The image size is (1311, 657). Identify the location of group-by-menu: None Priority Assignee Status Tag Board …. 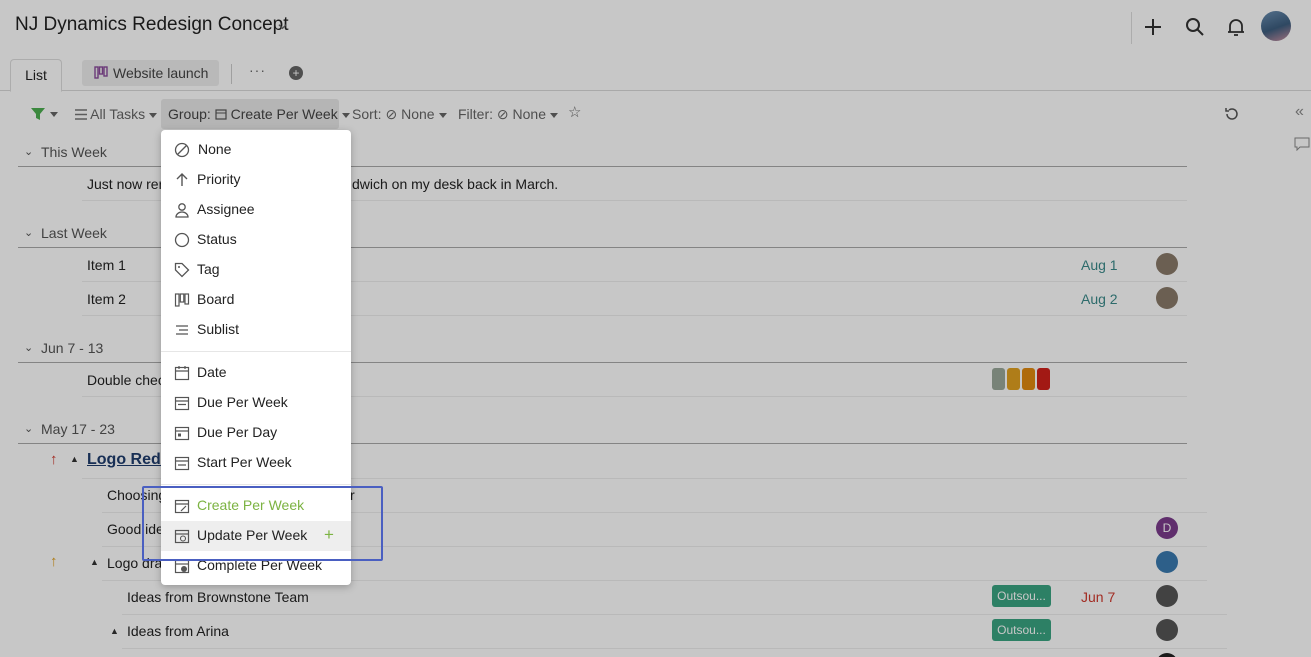
(256, 357).